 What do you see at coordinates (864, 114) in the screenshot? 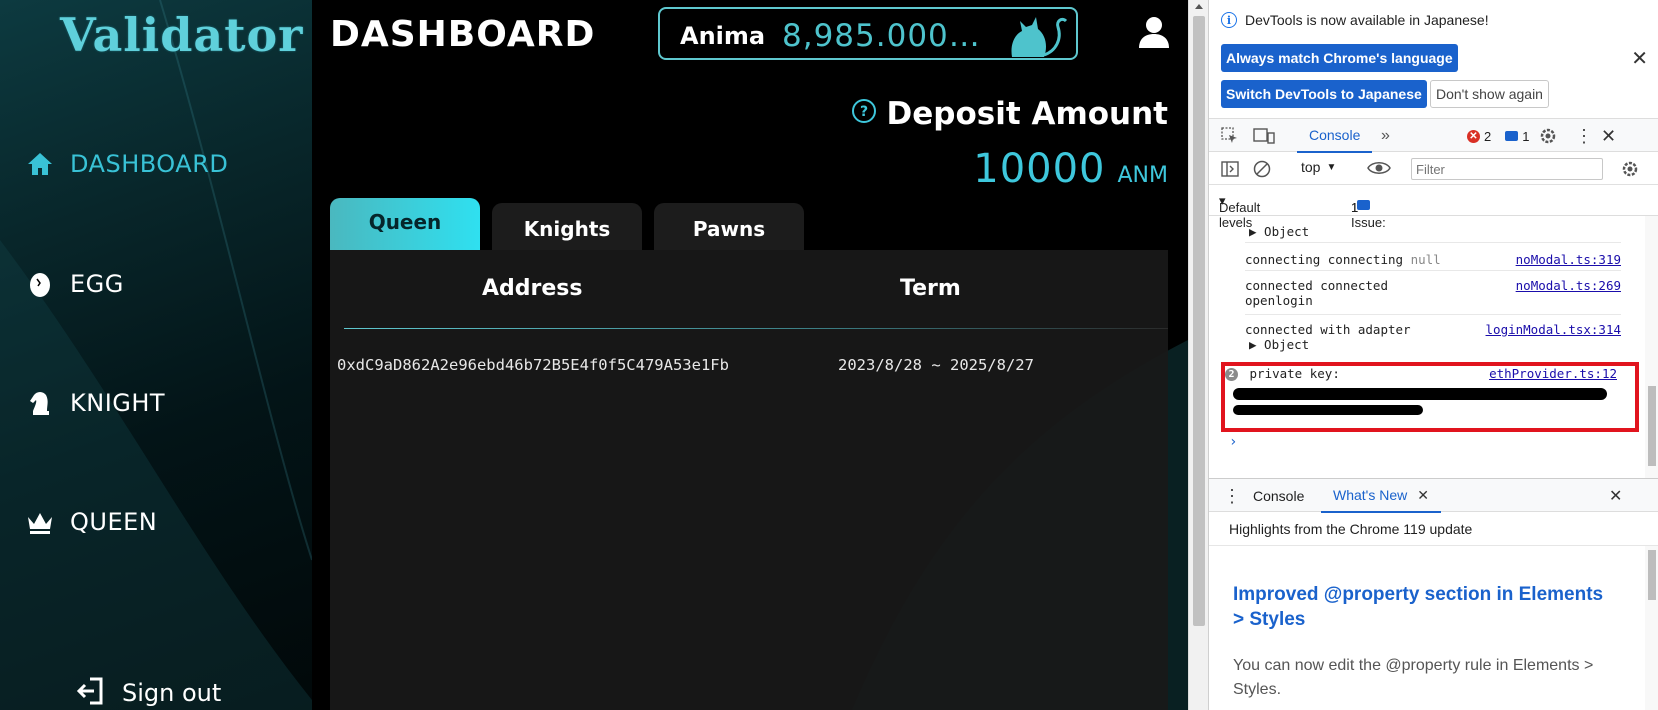
I see `help-icon: ?` at bounding box center [864, 114].